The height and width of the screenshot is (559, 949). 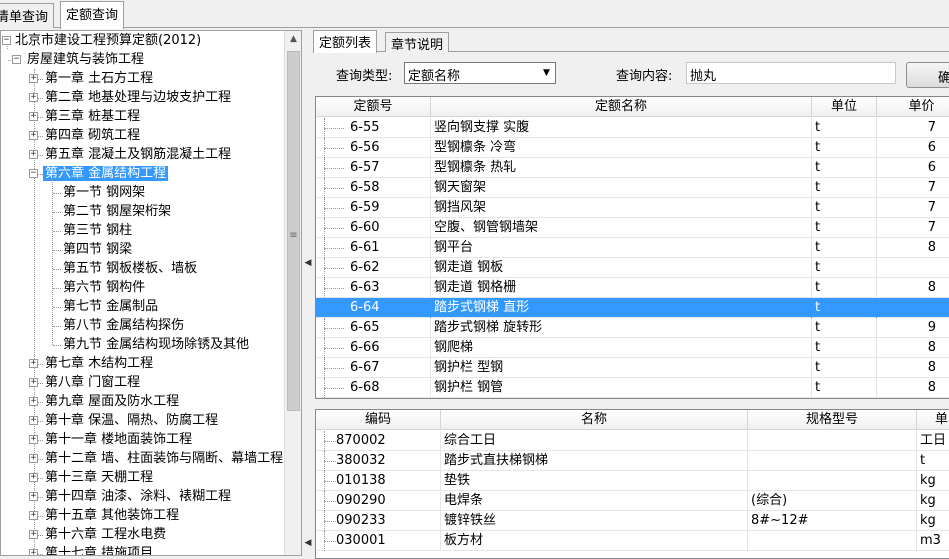 I want to click on tree-root: 北京市建设工程预算定额(2012), so click(x=108, y=40).